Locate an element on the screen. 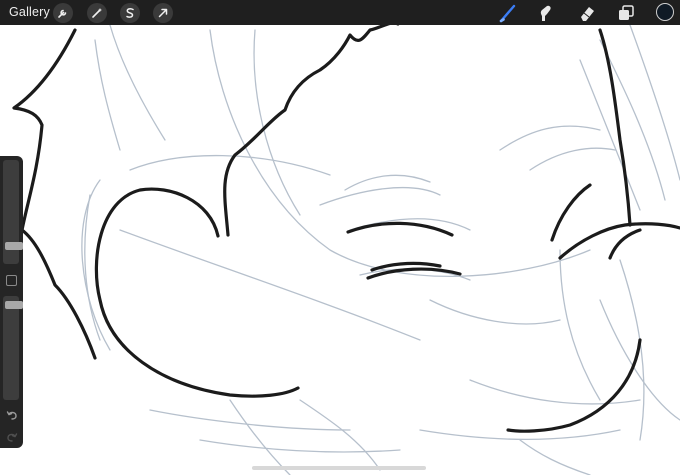  color-picker-swatch is located at coordinates (665, 12).